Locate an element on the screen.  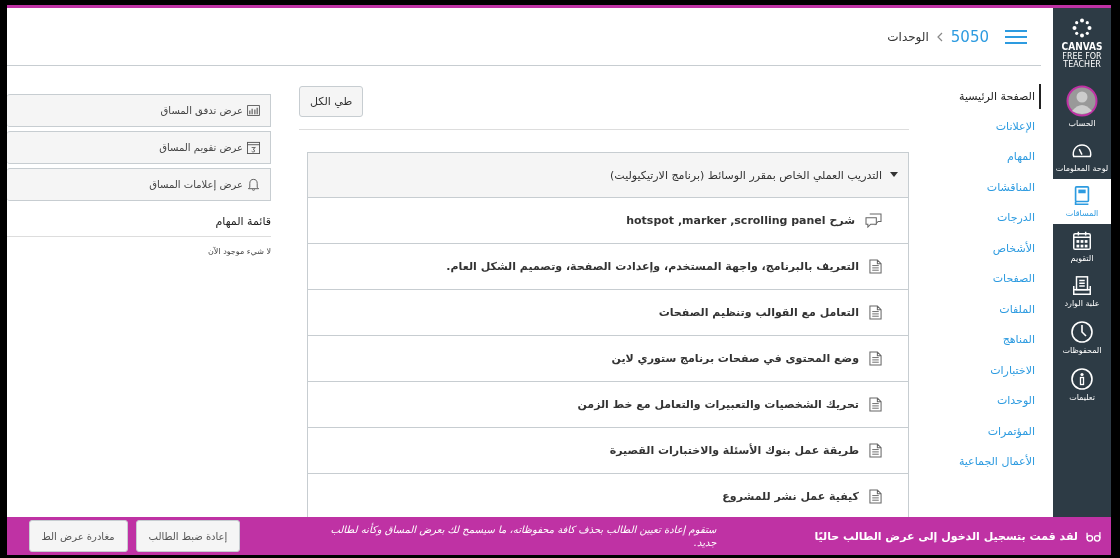
module-item-link: كيفية عمل نشر للمشروع is located at coordinates (790, 496).